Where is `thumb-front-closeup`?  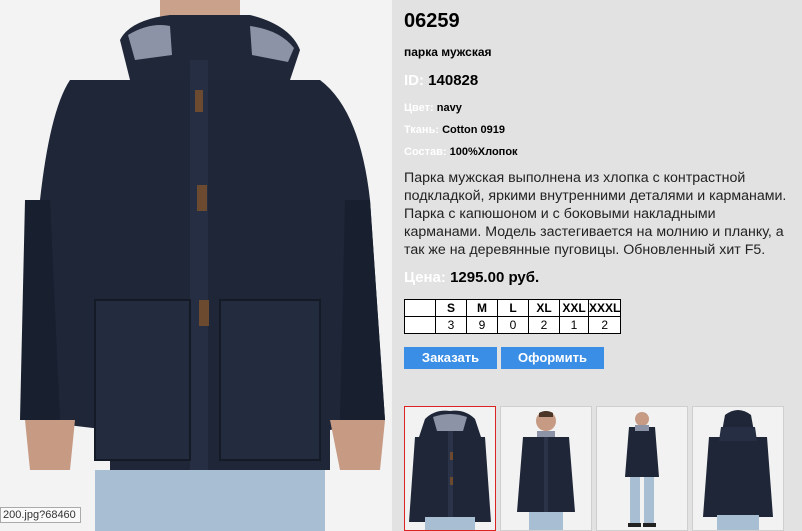 thumb-front-closeup is located at coordinates (450, 468).